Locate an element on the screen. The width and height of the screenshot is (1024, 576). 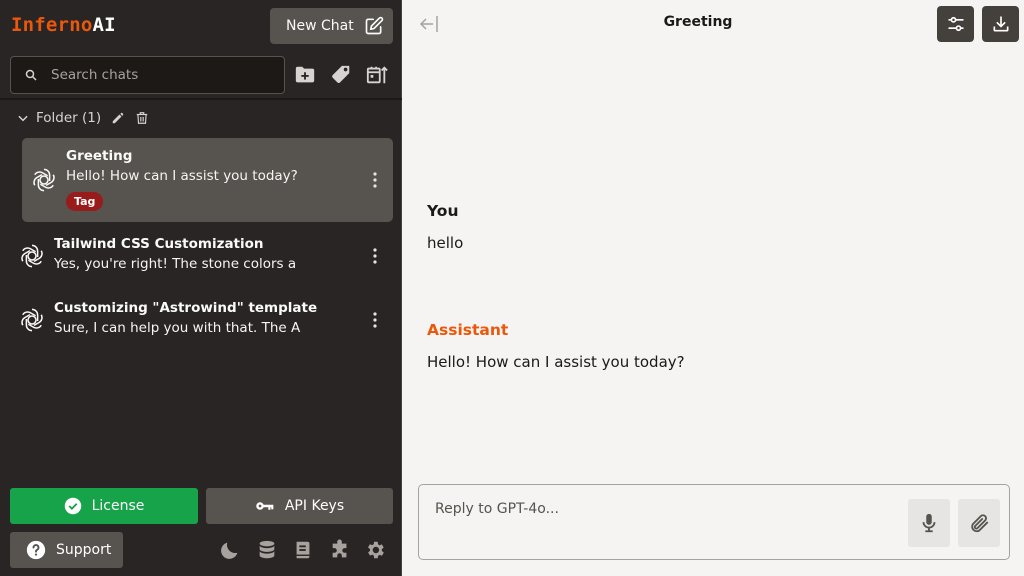
license-label: License is located at coordinates (118, 506).